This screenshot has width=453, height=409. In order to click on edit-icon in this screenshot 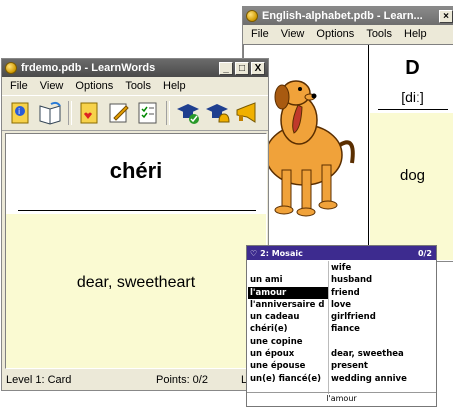, I will do `click(119, 113)`.